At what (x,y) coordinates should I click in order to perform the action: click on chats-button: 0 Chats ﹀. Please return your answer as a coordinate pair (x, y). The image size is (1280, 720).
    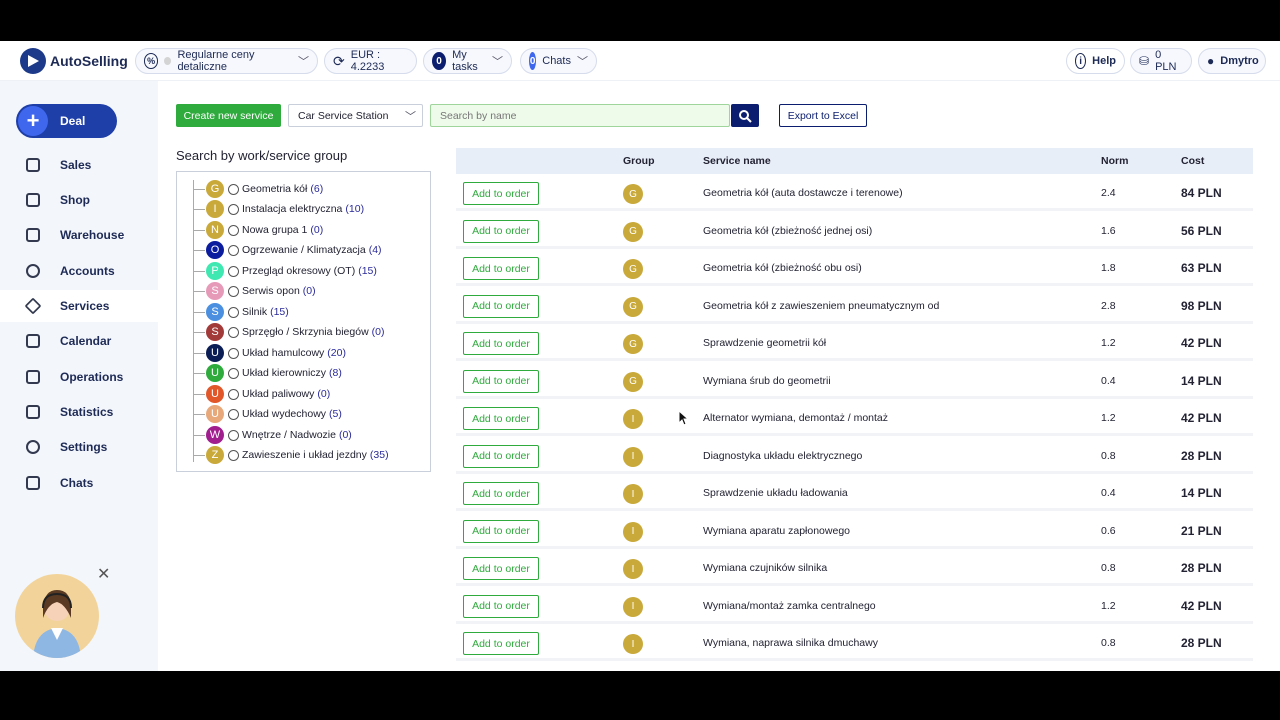
    Looking at the image, I should click on (558, 61).